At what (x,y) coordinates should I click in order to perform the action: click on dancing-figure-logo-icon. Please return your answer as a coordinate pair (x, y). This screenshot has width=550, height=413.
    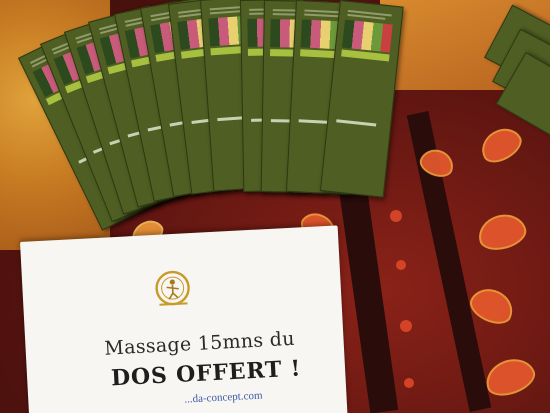
    Looking at the image, I should click on (172, 288).